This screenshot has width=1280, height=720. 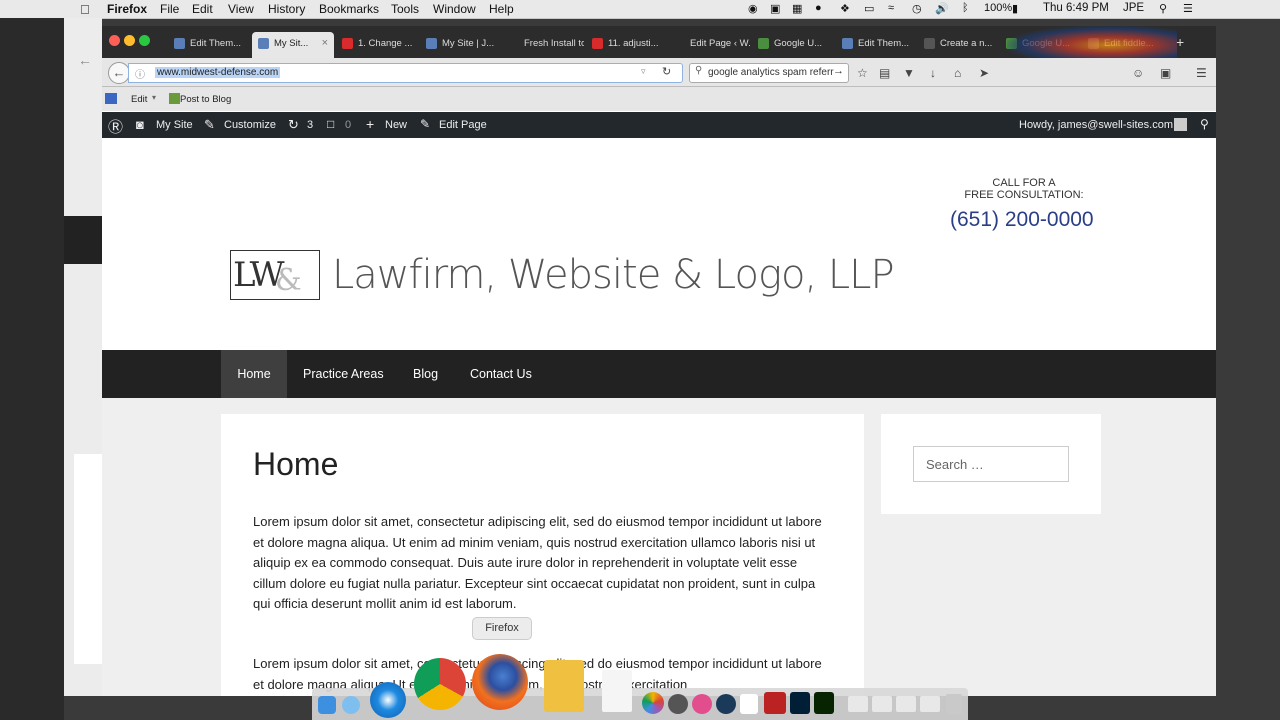 What do you see at coordinates (800, 703) in the screenshot?
I see `photoshop-icon` at bounding box center [800, 703].